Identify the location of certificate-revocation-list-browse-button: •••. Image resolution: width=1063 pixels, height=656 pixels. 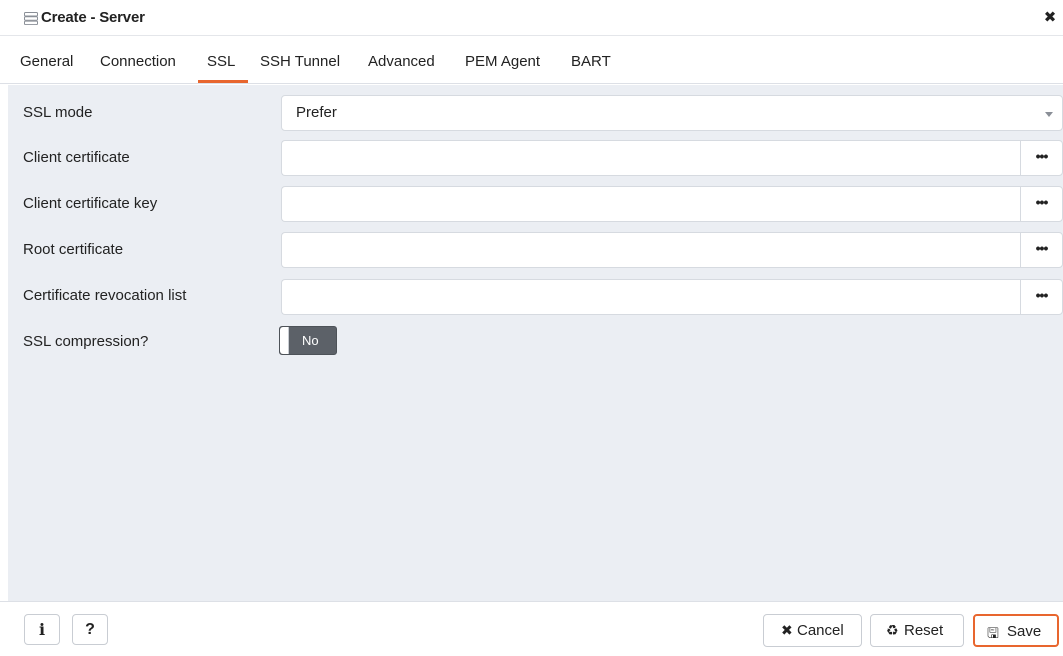
(1041, 297).